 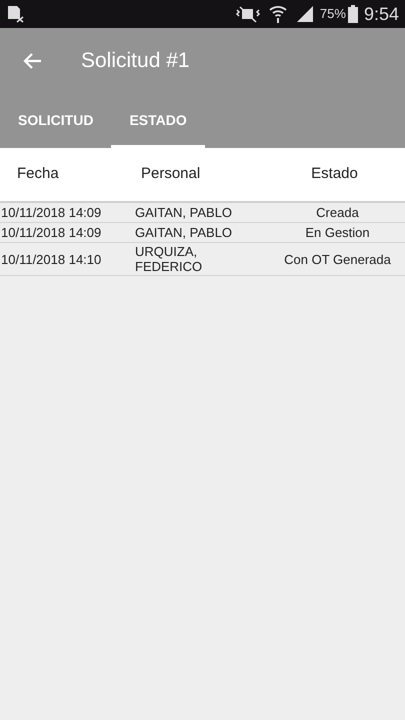 What do you see at coordinates (170, 173) in the screenshot?
I see `column-header: Personal` at bounding box center [170, 173].